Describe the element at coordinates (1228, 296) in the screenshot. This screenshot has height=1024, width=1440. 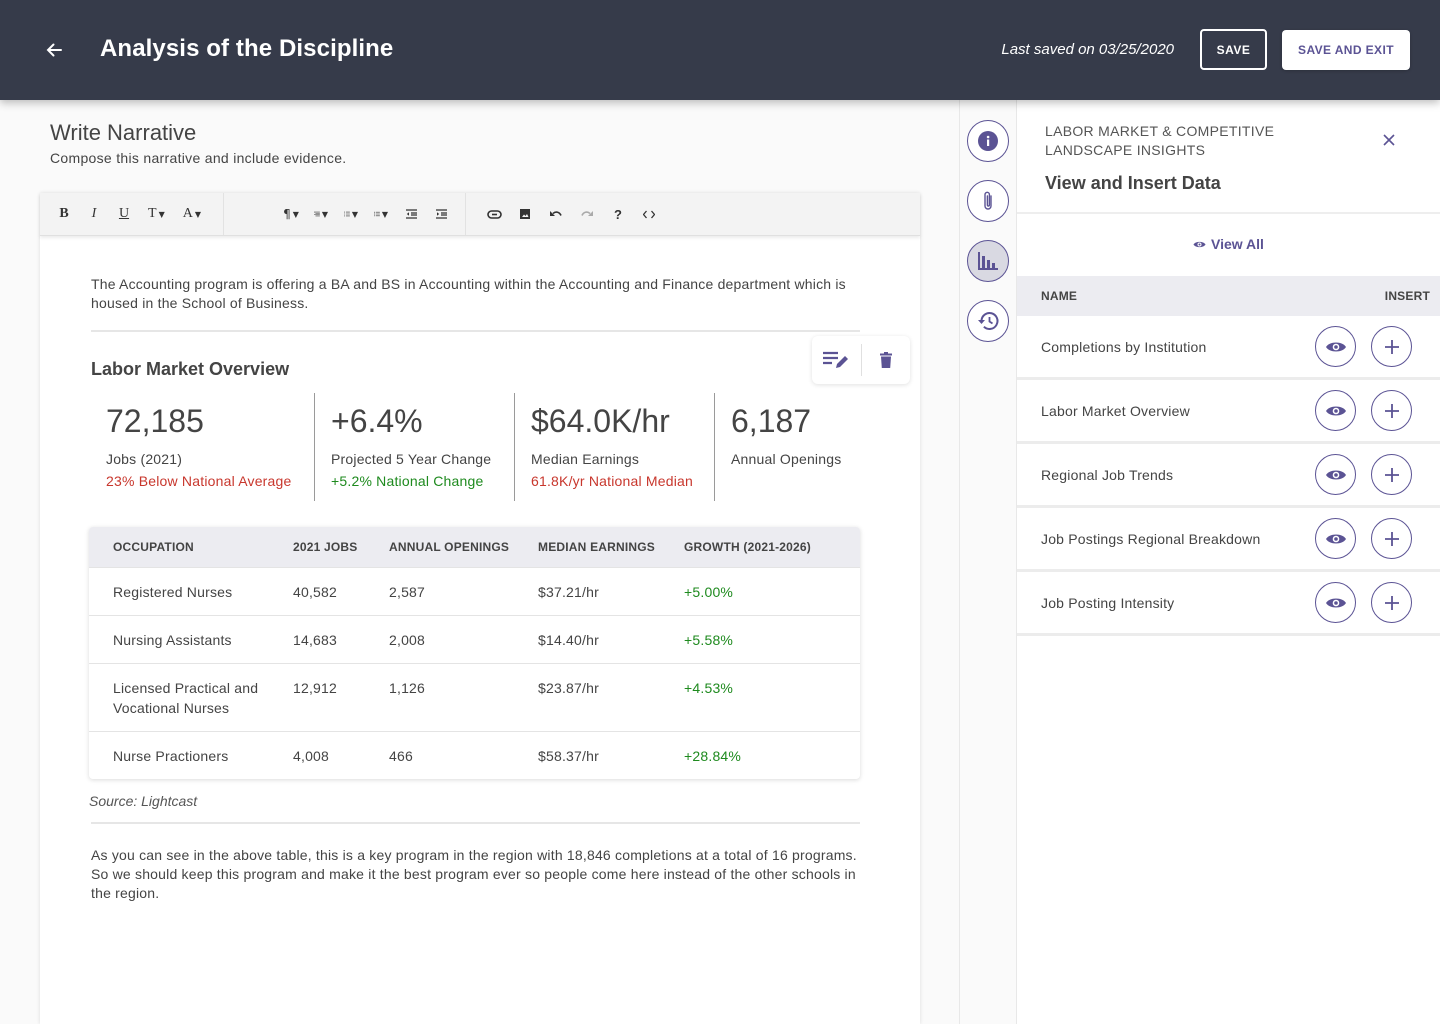
I see `data-list-header: NAME INSERT` at that location.